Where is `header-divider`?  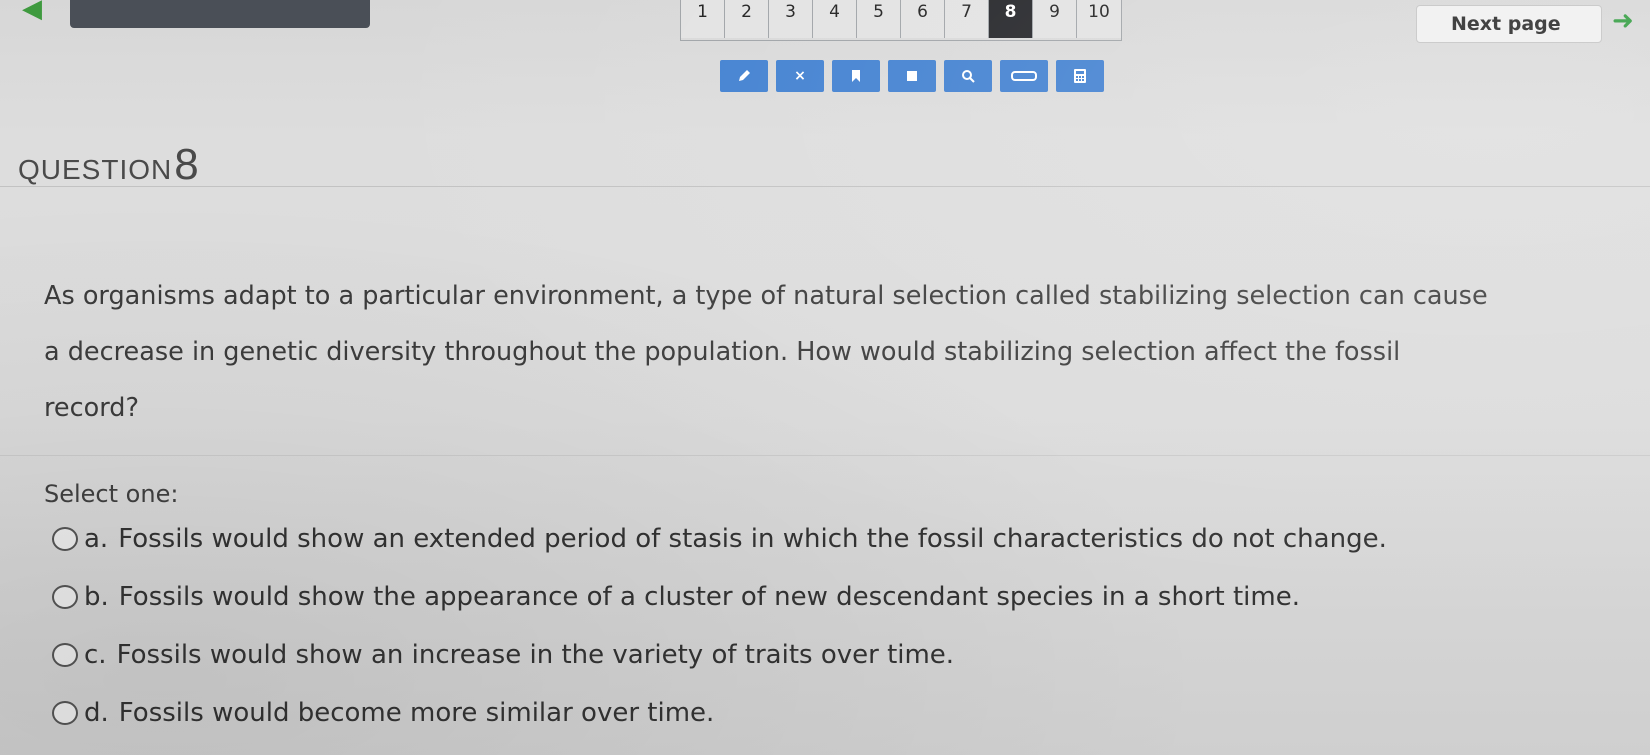 header-divider is located at coordinates (825, 186).